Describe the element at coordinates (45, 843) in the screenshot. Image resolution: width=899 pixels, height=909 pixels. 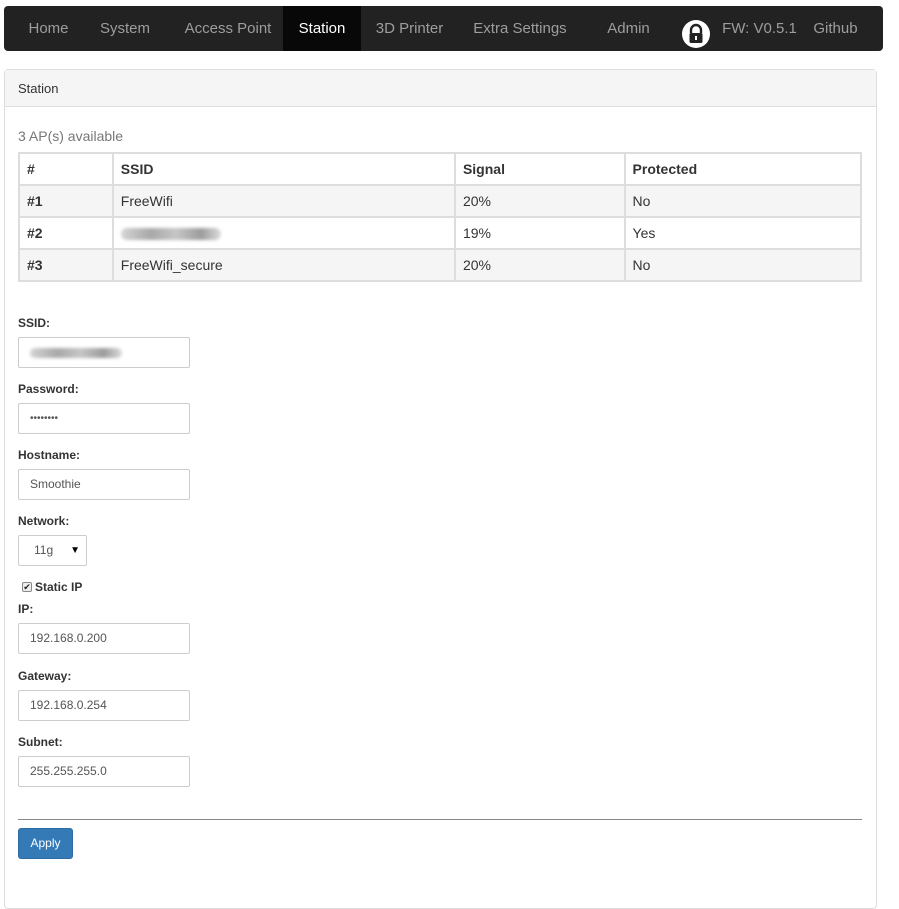
I see `apply-button: Apply` at that location.